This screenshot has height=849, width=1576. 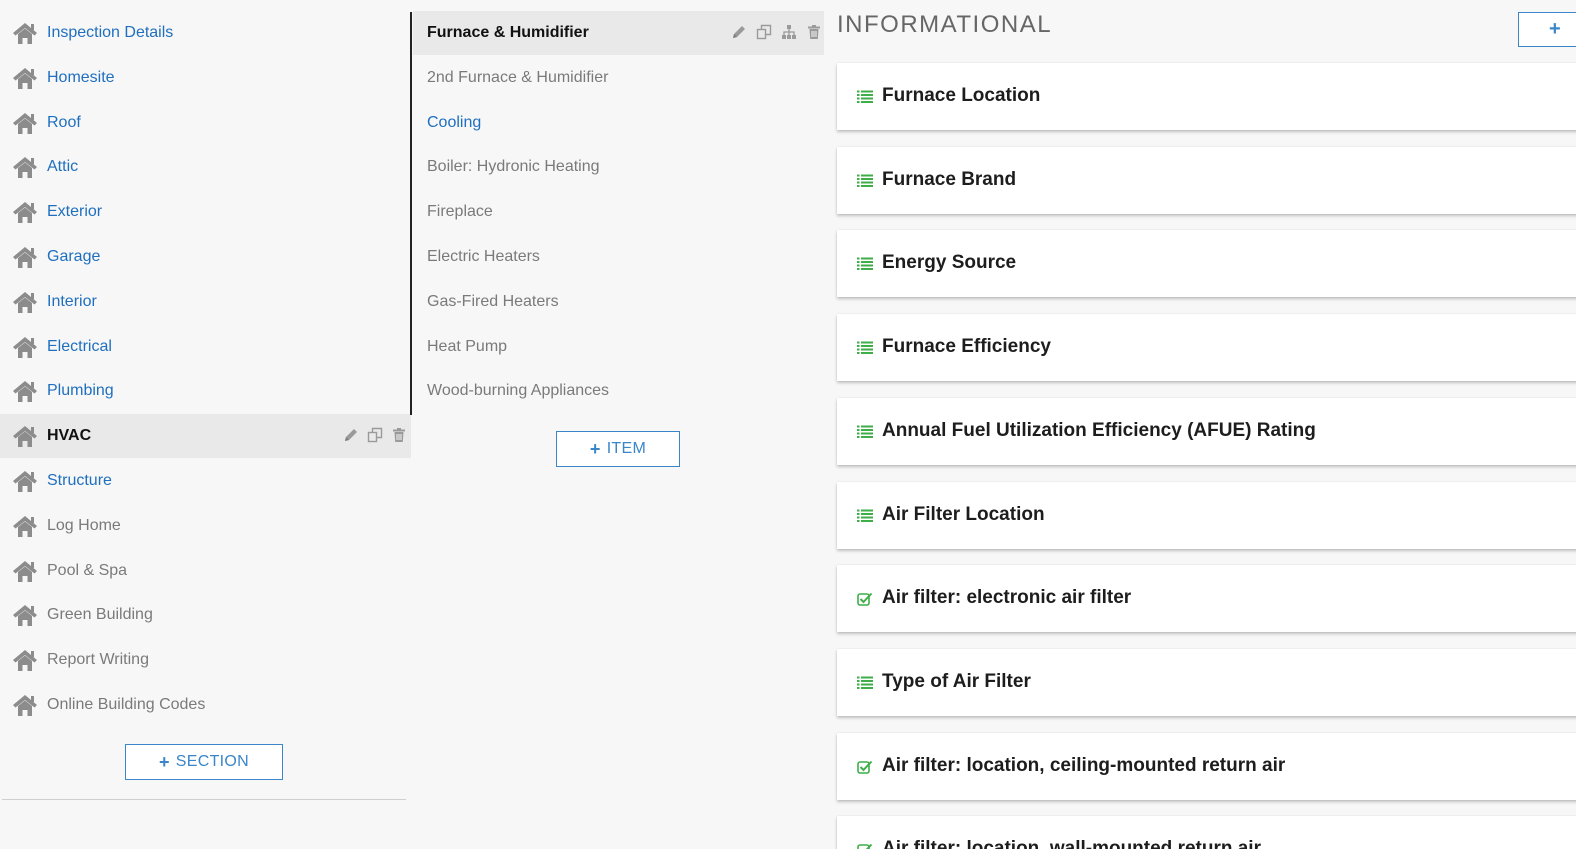 I want to click on add-item-label: ITEM, so click(x=626, y=448).